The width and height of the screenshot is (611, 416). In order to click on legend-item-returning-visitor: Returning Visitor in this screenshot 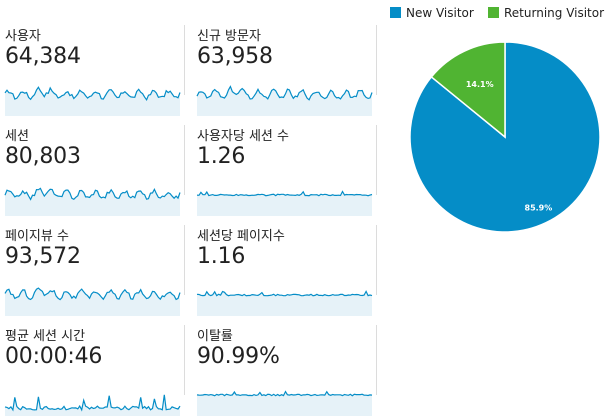, I will do `click(546, 13)`.